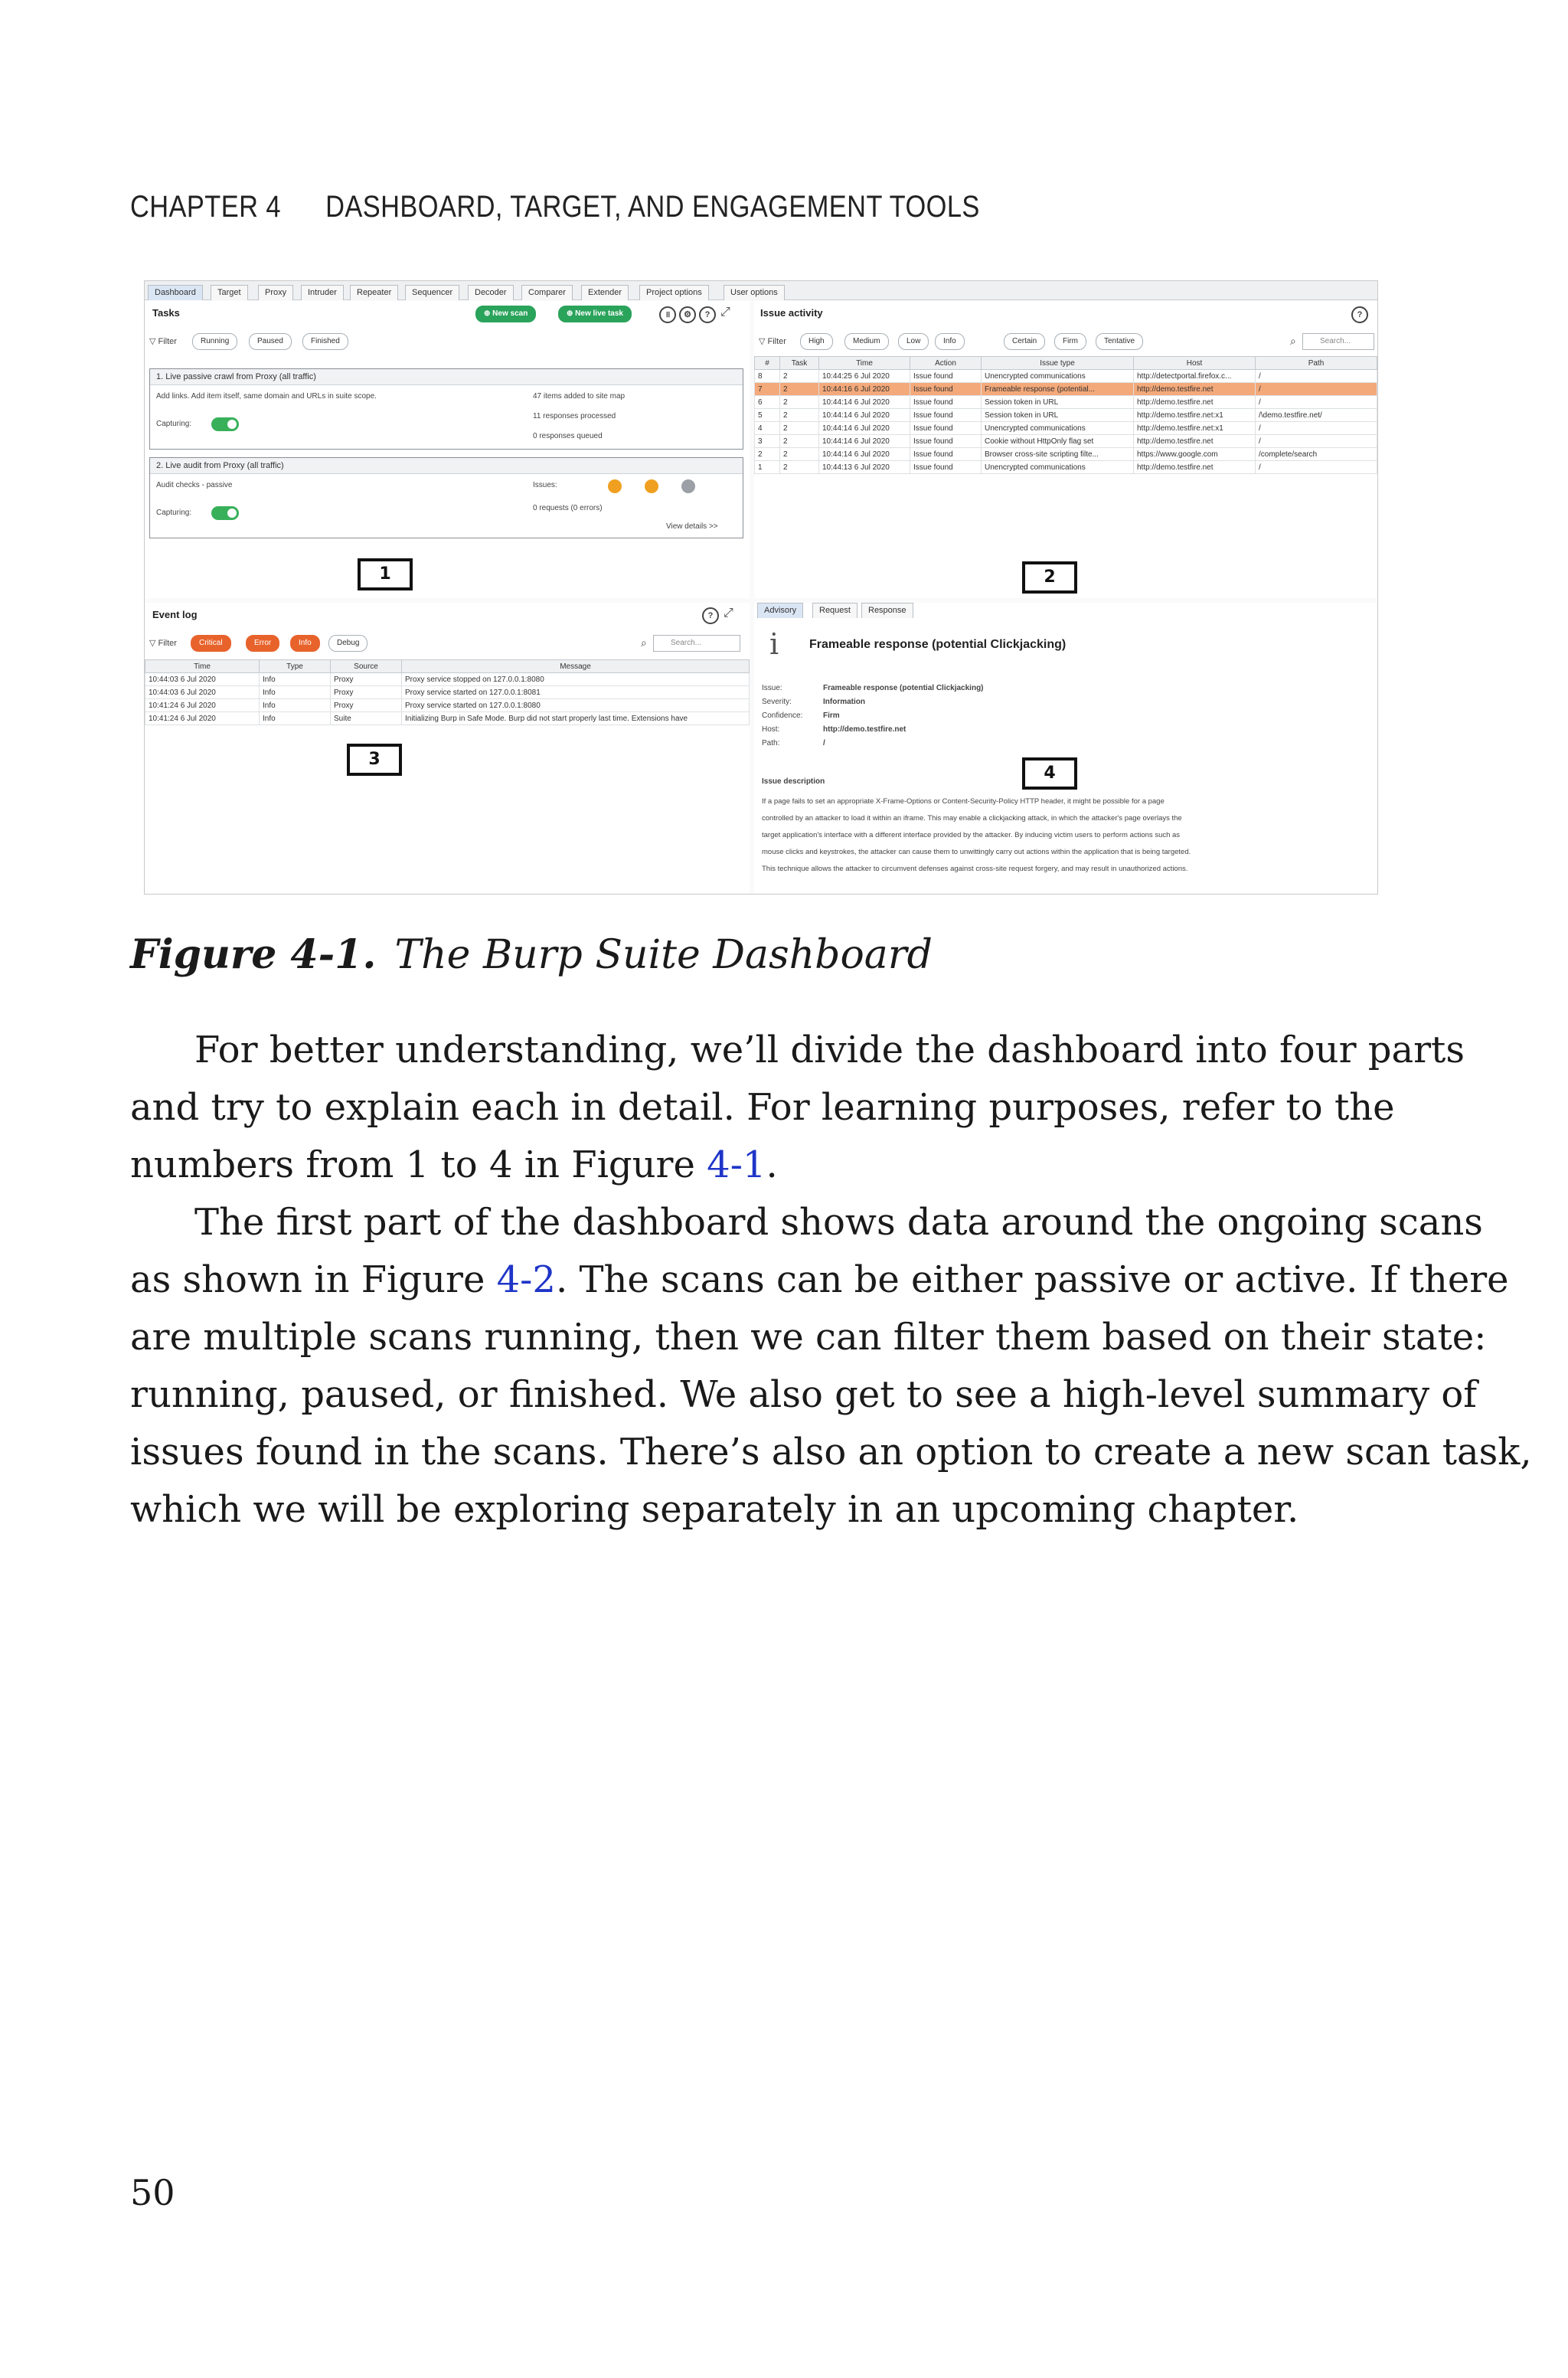  Describe the element at coordinates (1070, 342) in the screenshot. I see `filter-firm: Firm` at that location.